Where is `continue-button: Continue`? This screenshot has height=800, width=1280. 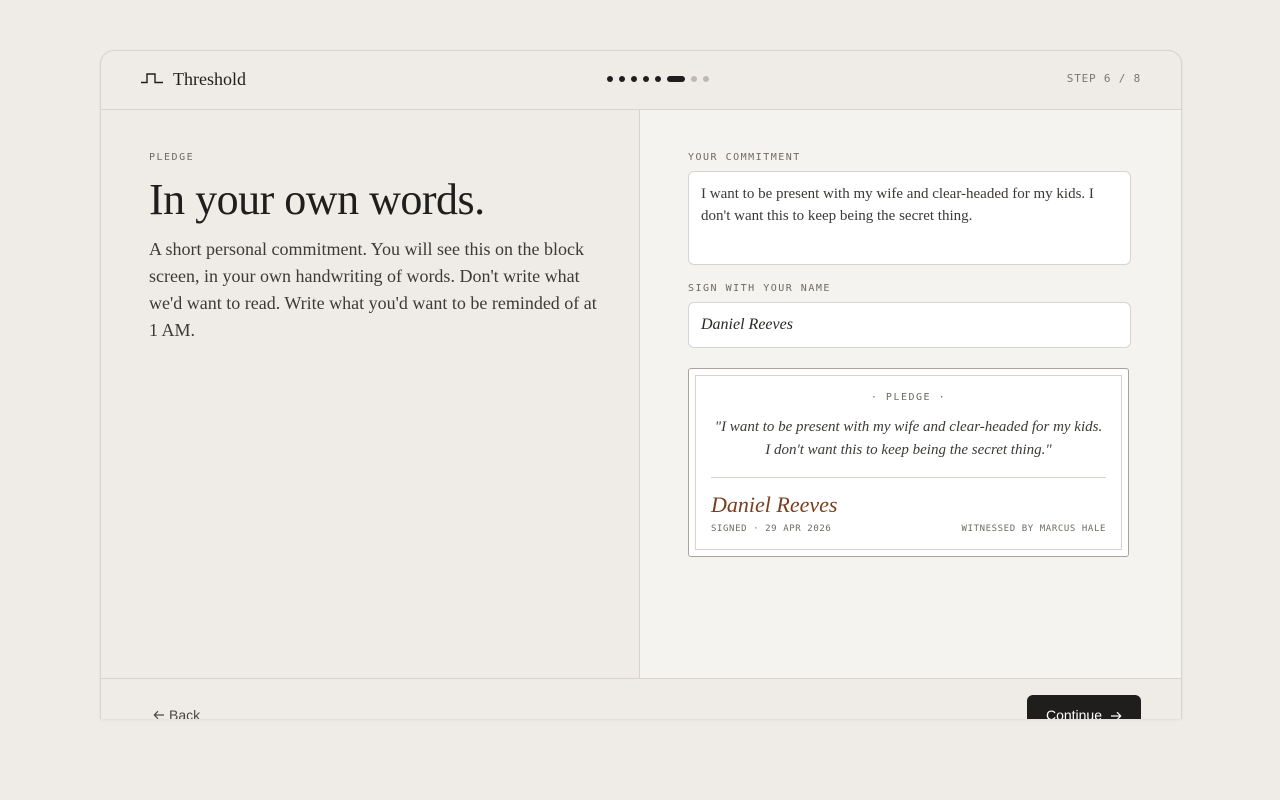
continue-button: Continue is located at coordinates (1083, 707).